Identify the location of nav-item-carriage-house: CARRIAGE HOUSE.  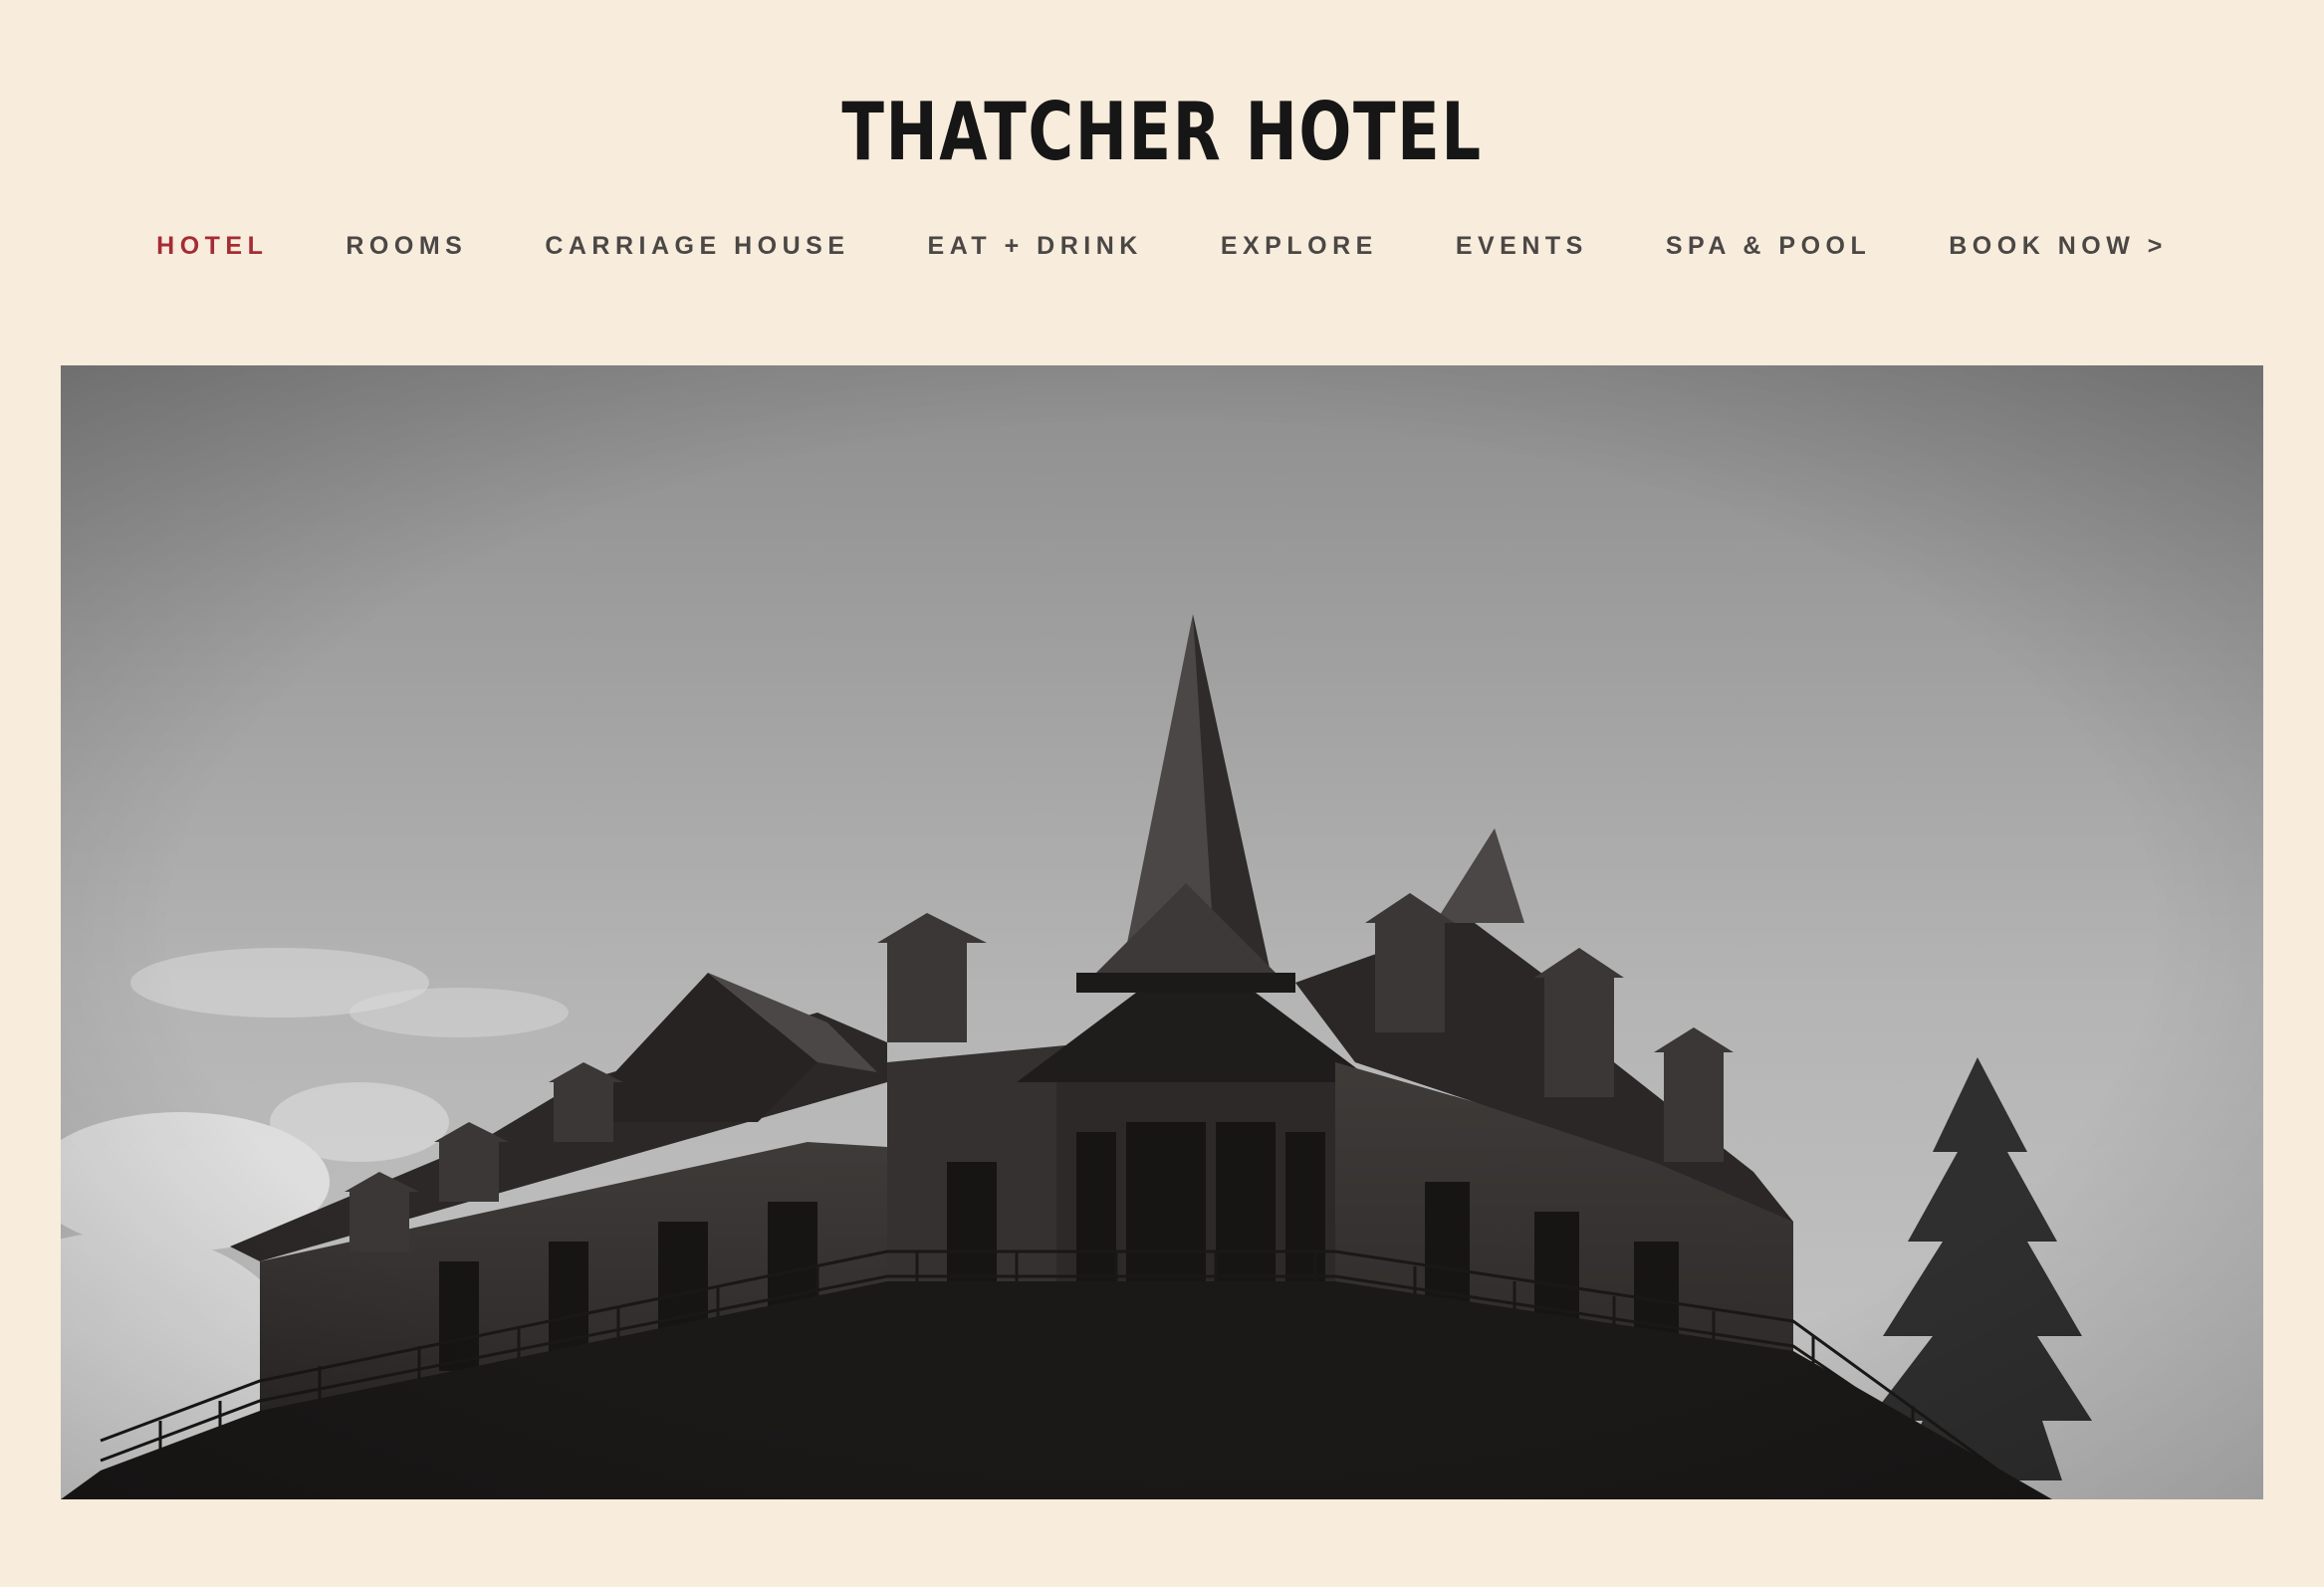
(697, 246).